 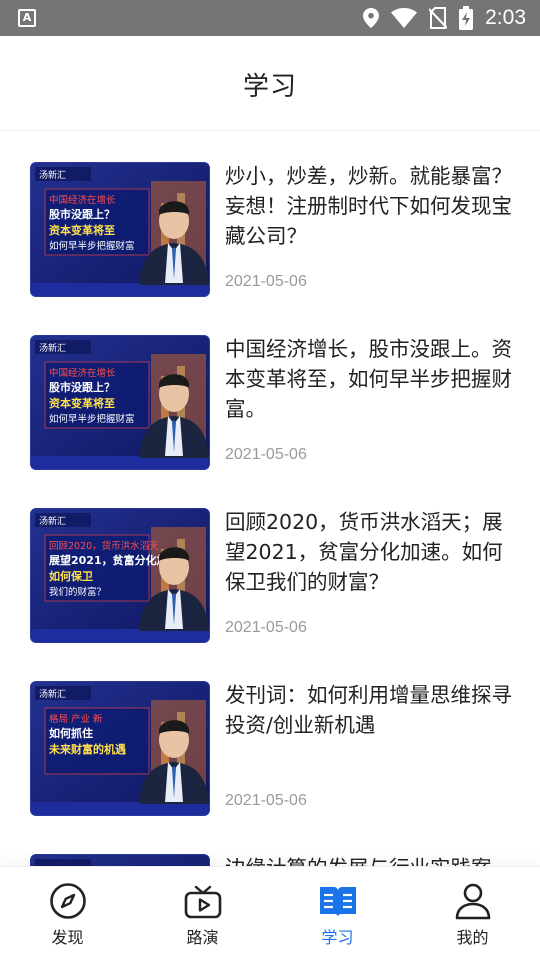 I want to click on status-time: 2:03, so click(x=505, y=17).